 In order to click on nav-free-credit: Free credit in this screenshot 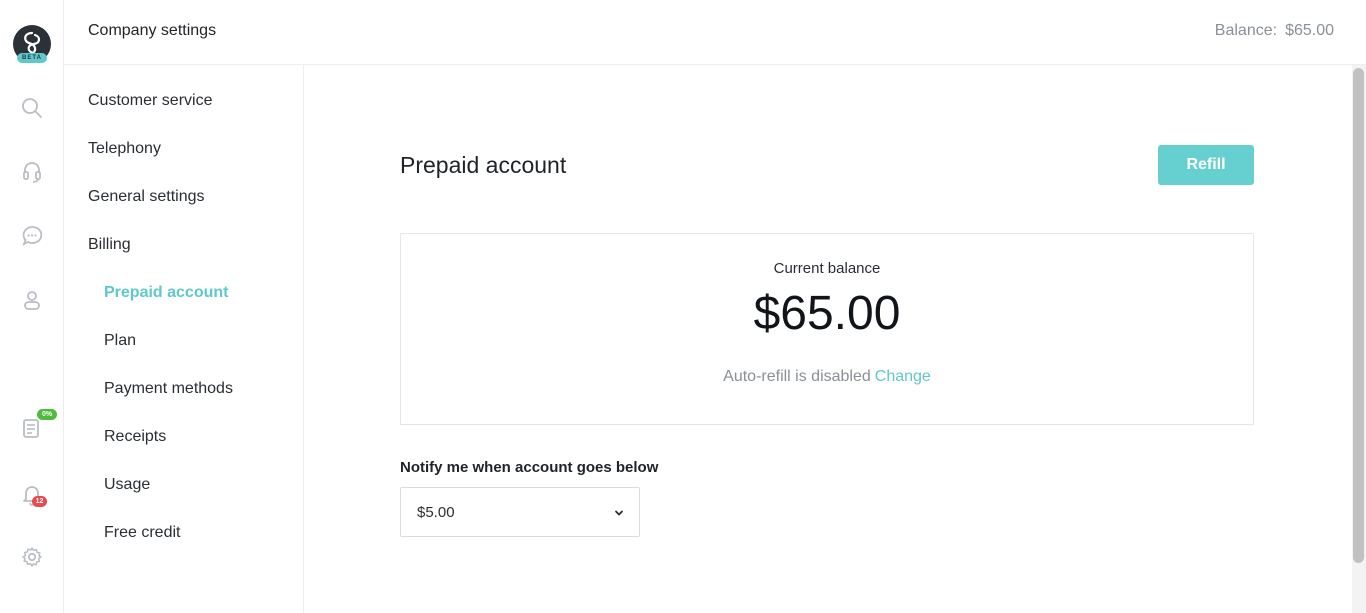, I will do `click(142, 533)`.